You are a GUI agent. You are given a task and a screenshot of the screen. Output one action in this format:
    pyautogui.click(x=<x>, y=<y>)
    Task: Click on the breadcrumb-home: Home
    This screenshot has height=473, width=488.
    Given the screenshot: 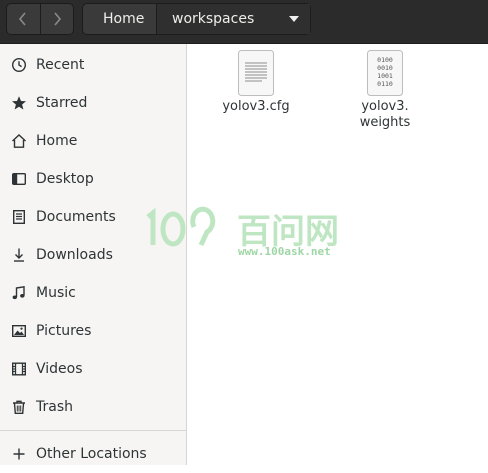 What is the action you would take?
    pyautogui.click(x=119, y=19)
    